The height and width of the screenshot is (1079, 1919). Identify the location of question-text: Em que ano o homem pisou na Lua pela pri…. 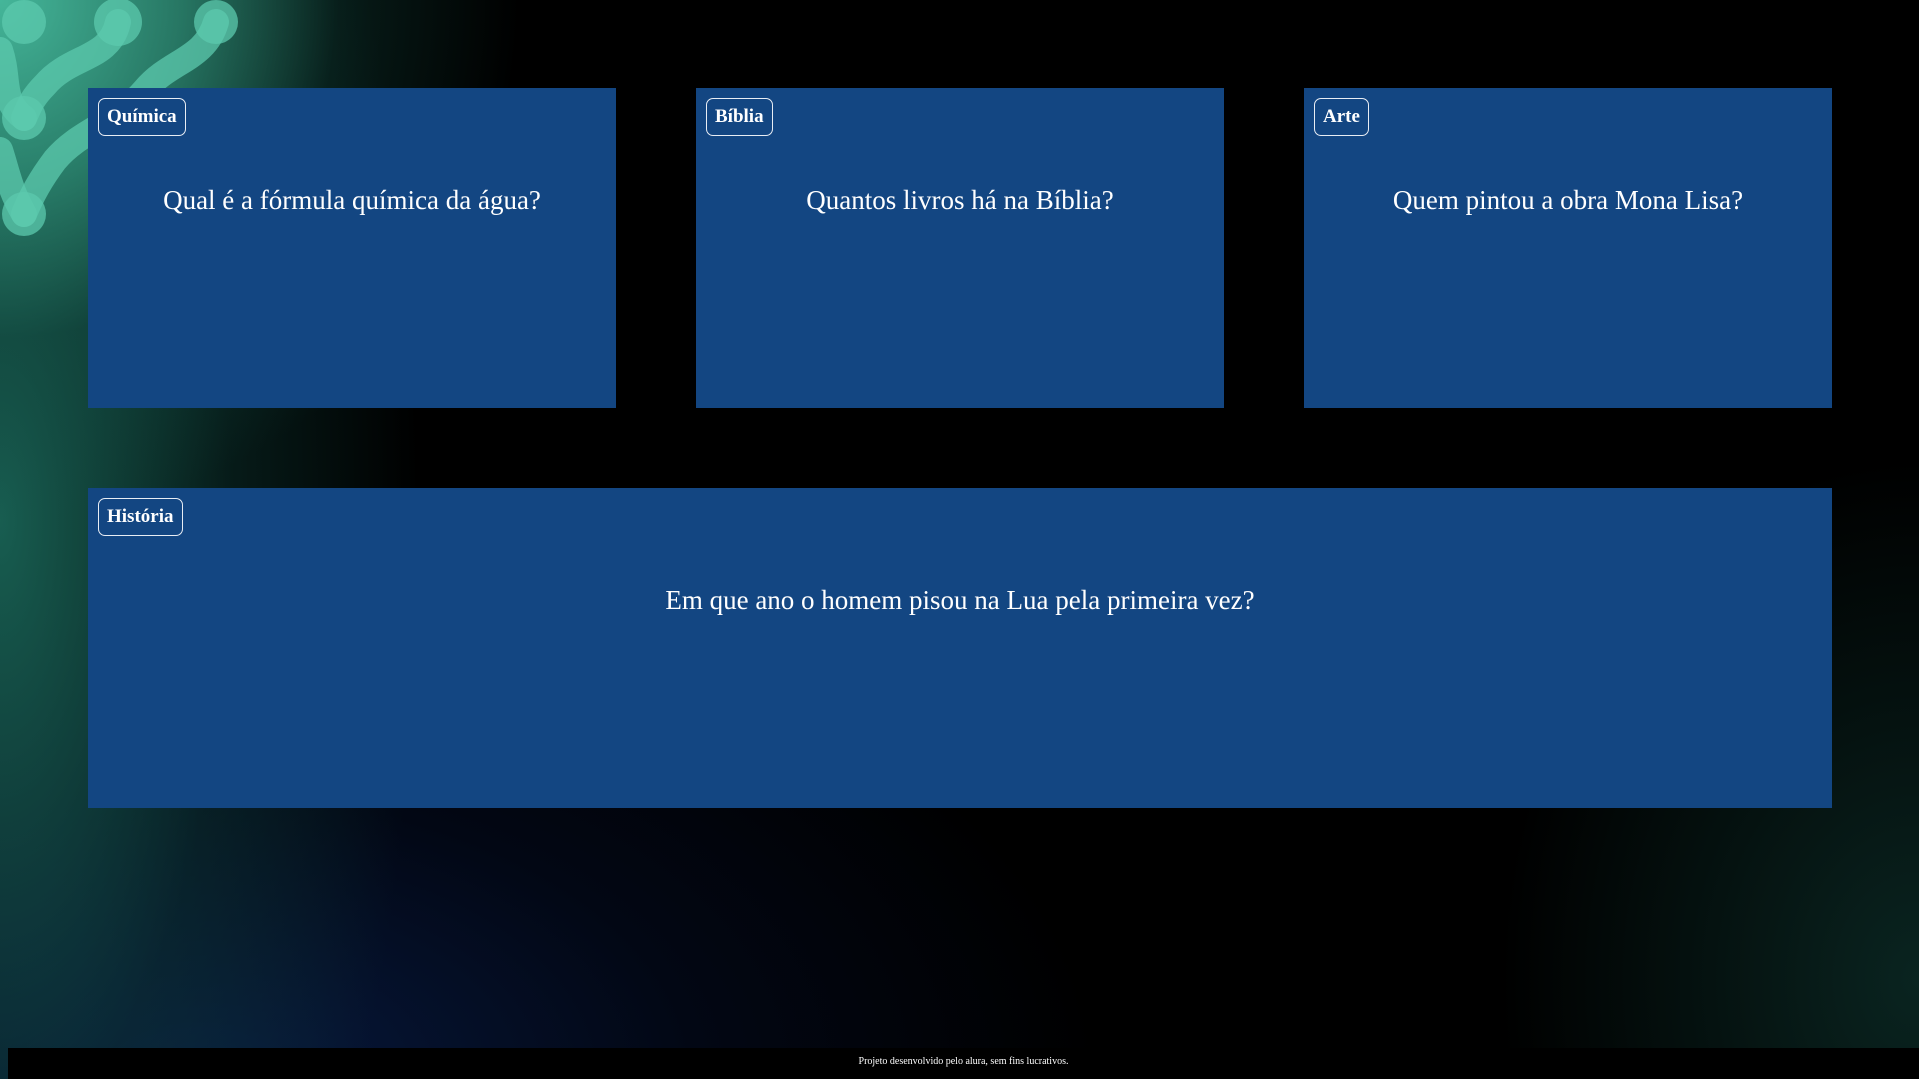
(960, 600).